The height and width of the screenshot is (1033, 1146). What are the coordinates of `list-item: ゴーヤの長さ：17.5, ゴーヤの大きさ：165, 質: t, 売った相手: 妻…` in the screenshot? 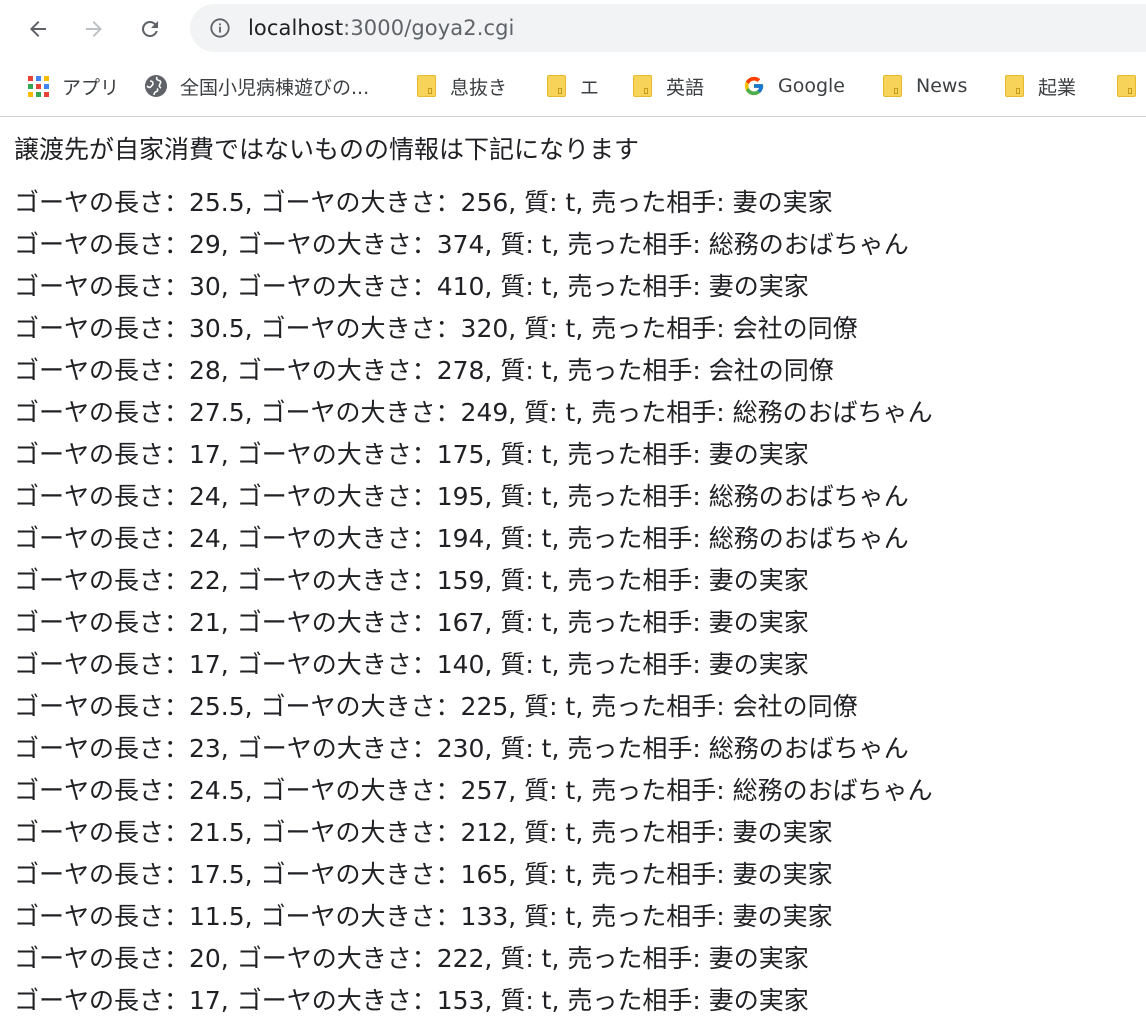 It's located at (423, 874).